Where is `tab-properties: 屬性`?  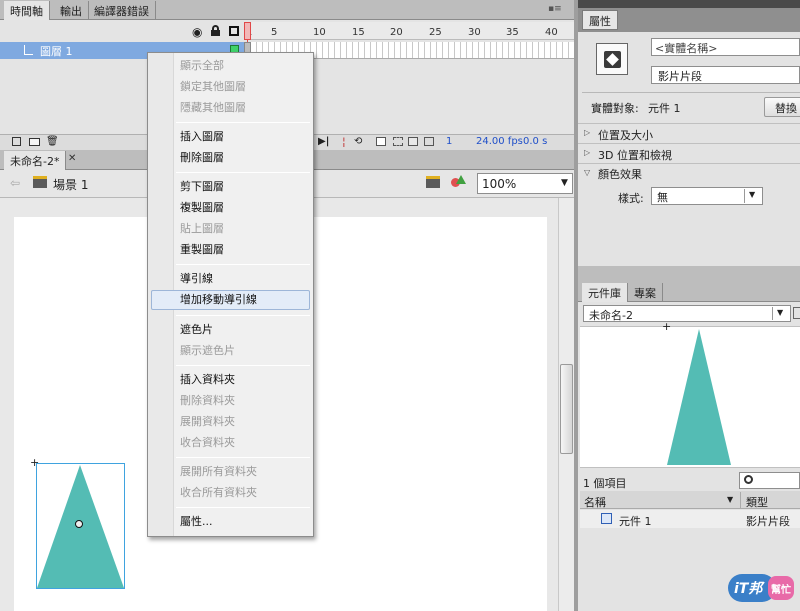 tab-properties: 屬性 is located at coordinates (600, 20).